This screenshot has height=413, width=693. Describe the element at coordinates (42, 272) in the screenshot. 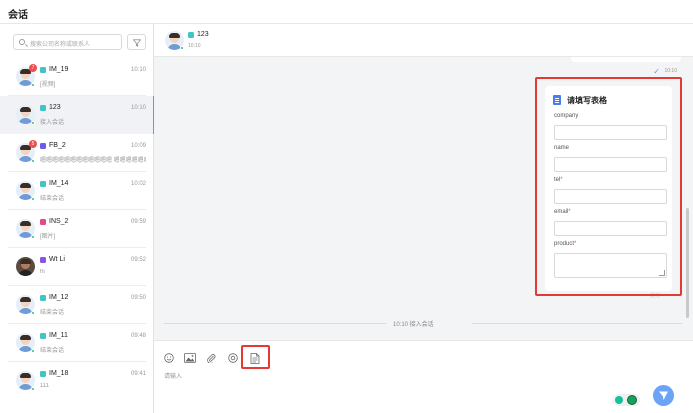

I see `conversation-preview: hi` at that location.